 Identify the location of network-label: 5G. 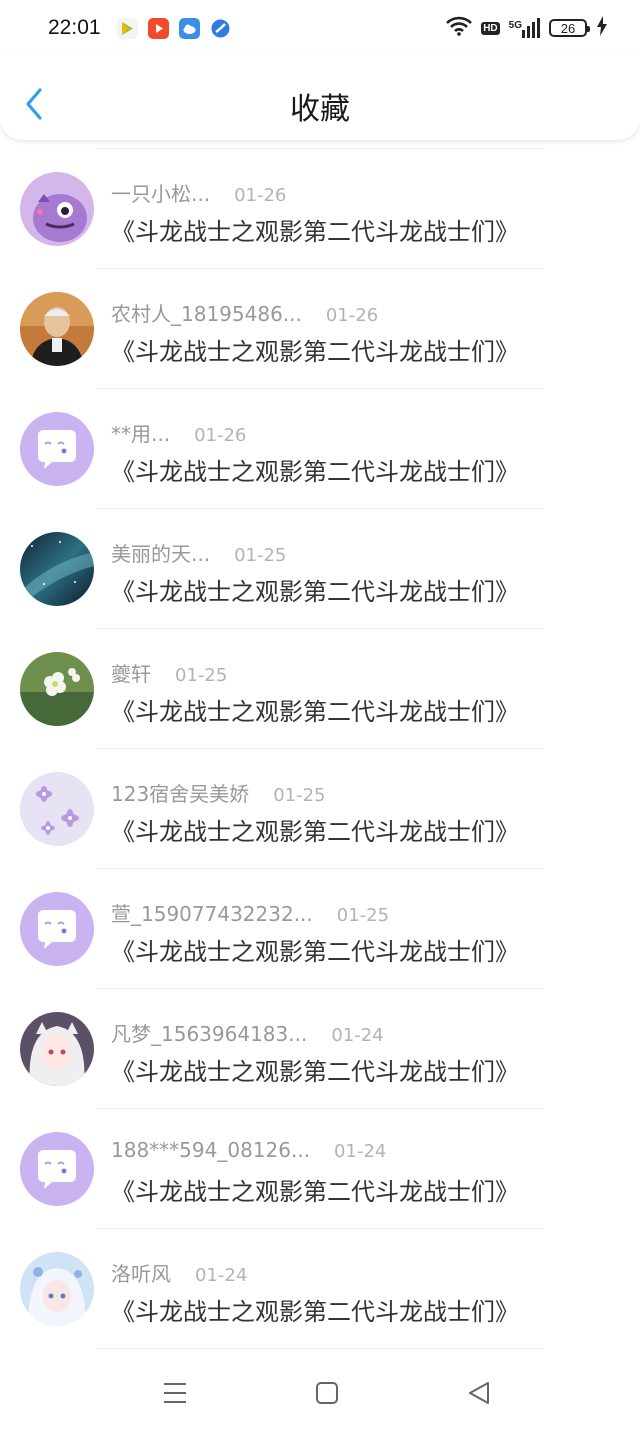
(515, 25).